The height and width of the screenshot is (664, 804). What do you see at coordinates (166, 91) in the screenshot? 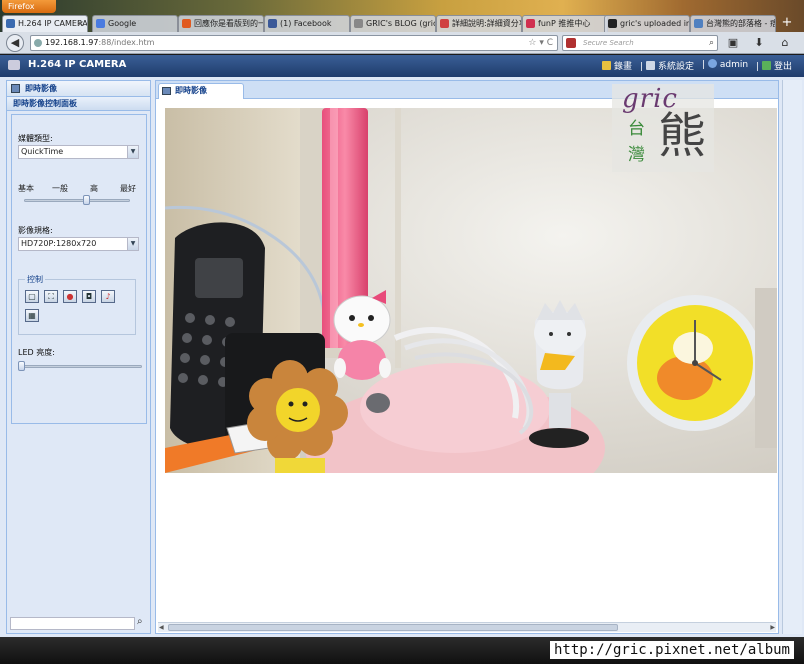
I see `monitor-icon` at bounding box center [166, 91].